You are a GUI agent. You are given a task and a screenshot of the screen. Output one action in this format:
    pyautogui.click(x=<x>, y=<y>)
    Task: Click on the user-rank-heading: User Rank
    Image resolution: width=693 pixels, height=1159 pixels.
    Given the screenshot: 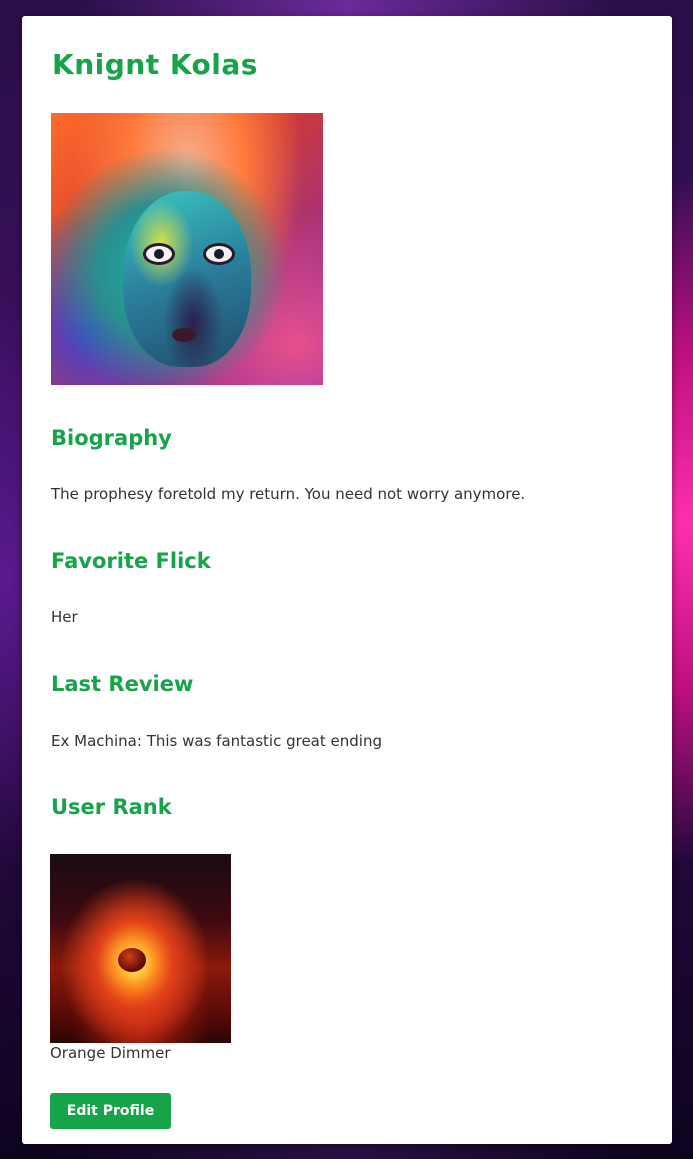 What is the action you would take?
    pyautogui.click(x=111, y=807)
    